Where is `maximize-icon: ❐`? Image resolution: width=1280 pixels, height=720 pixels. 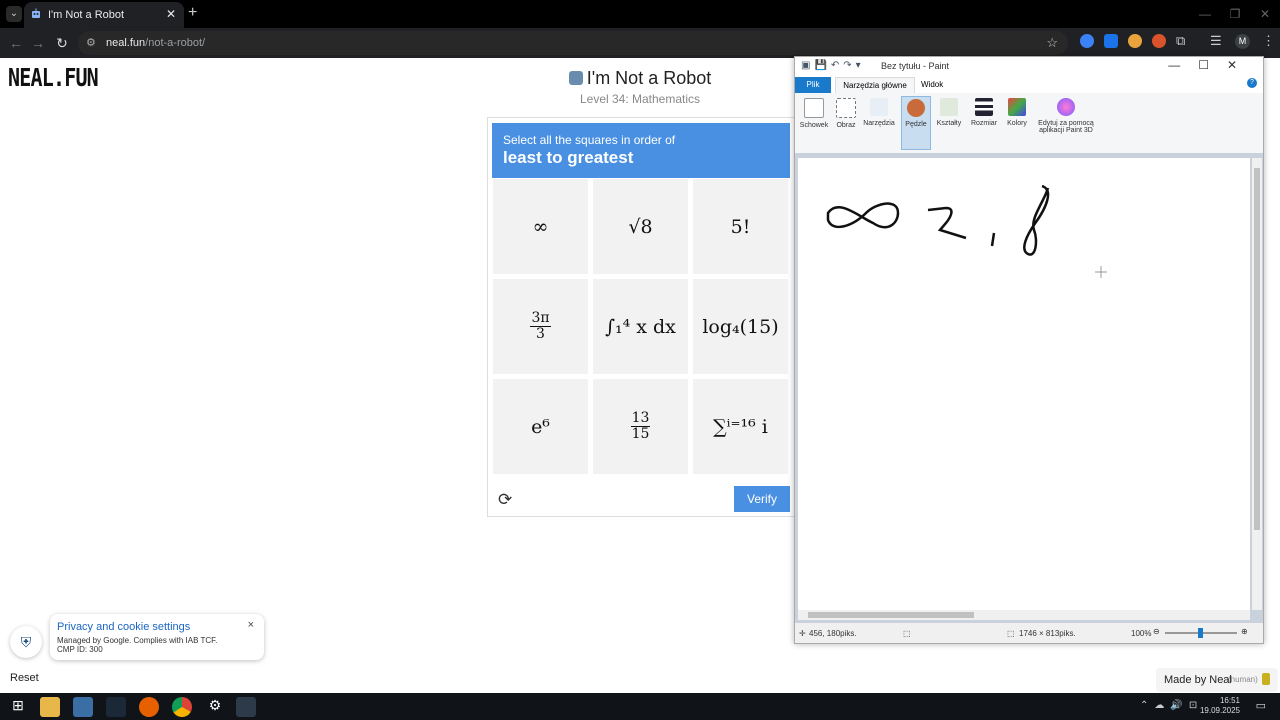
maximize-icon: ❐ is located at coordinates (1235, 14).